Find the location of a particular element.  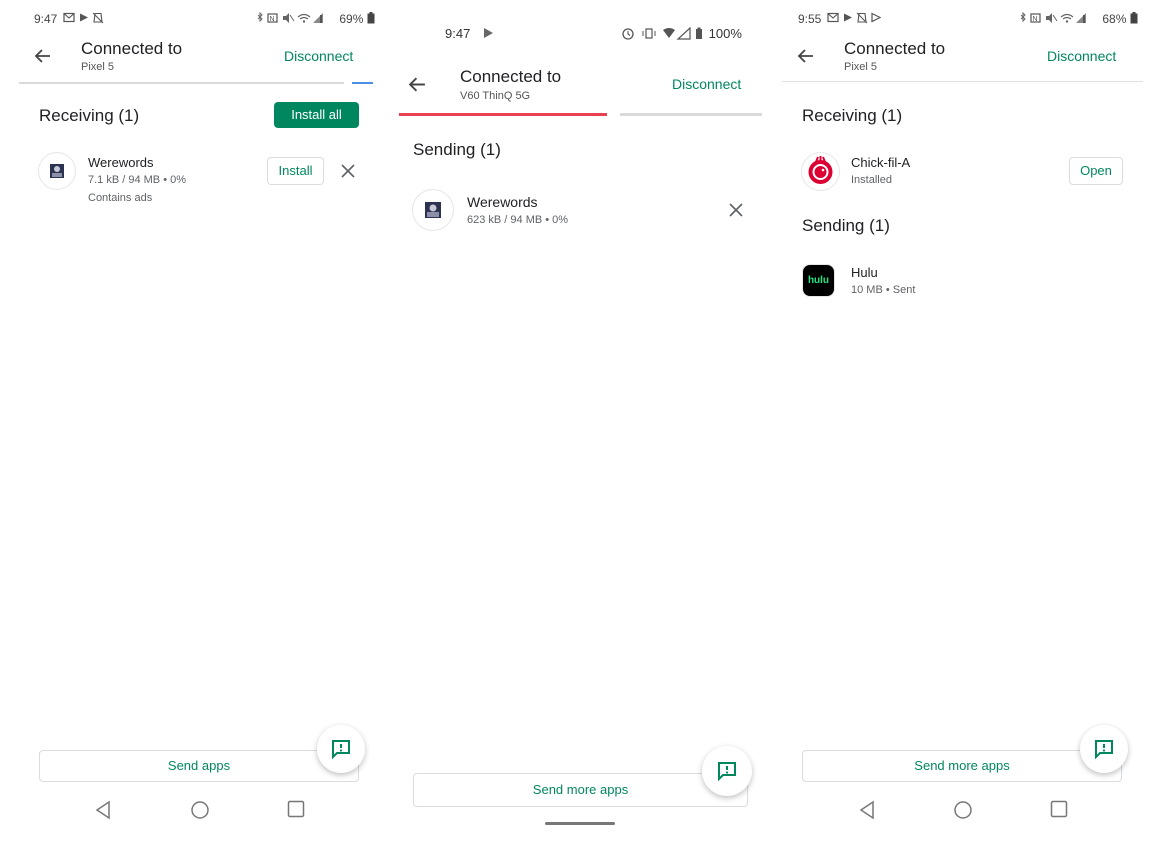

header-divider is located at coordinates (962, 81).